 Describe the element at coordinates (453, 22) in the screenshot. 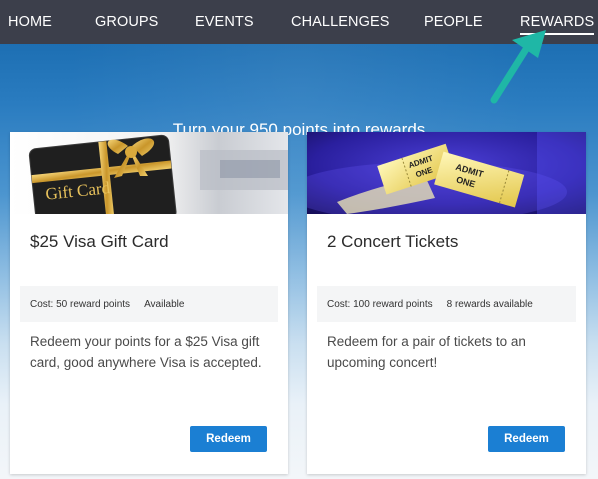

I see `nav-people: PEOPLE` at that location.